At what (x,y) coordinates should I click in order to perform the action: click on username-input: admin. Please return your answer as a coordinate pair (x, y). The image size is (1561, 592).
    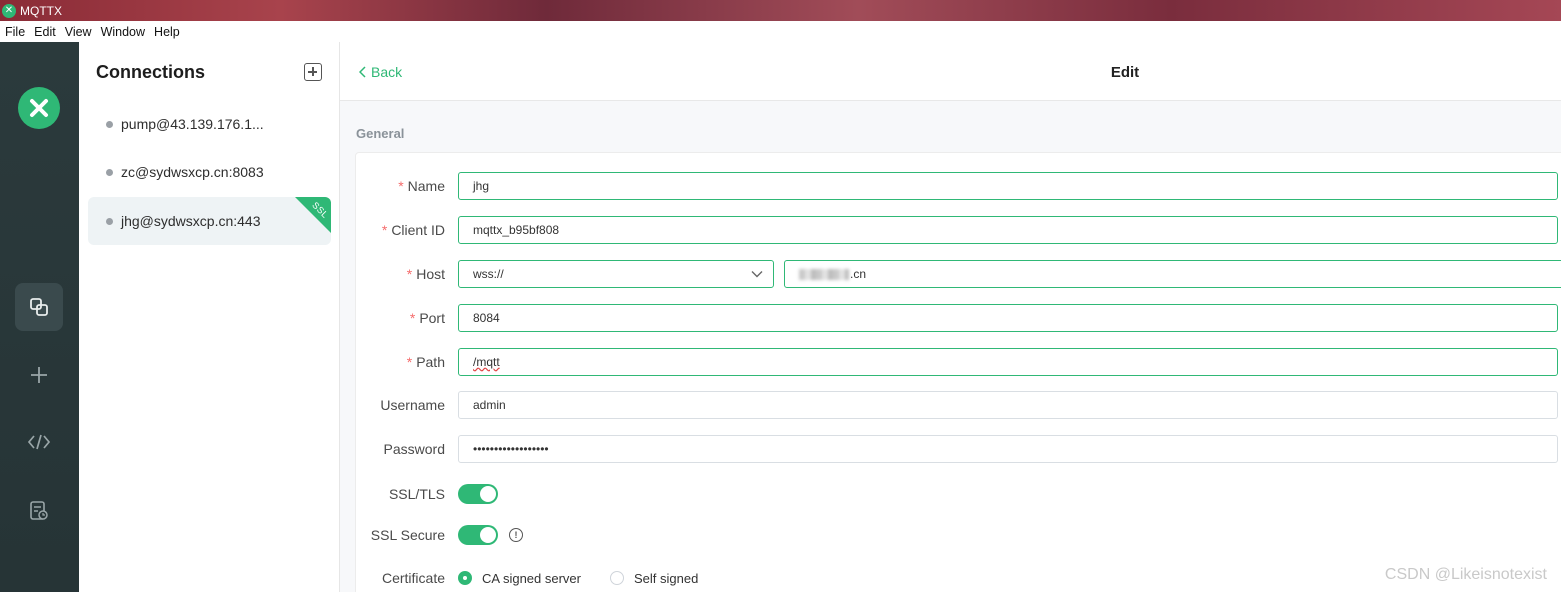
    Looking at the image, I should click on (1008, 405).